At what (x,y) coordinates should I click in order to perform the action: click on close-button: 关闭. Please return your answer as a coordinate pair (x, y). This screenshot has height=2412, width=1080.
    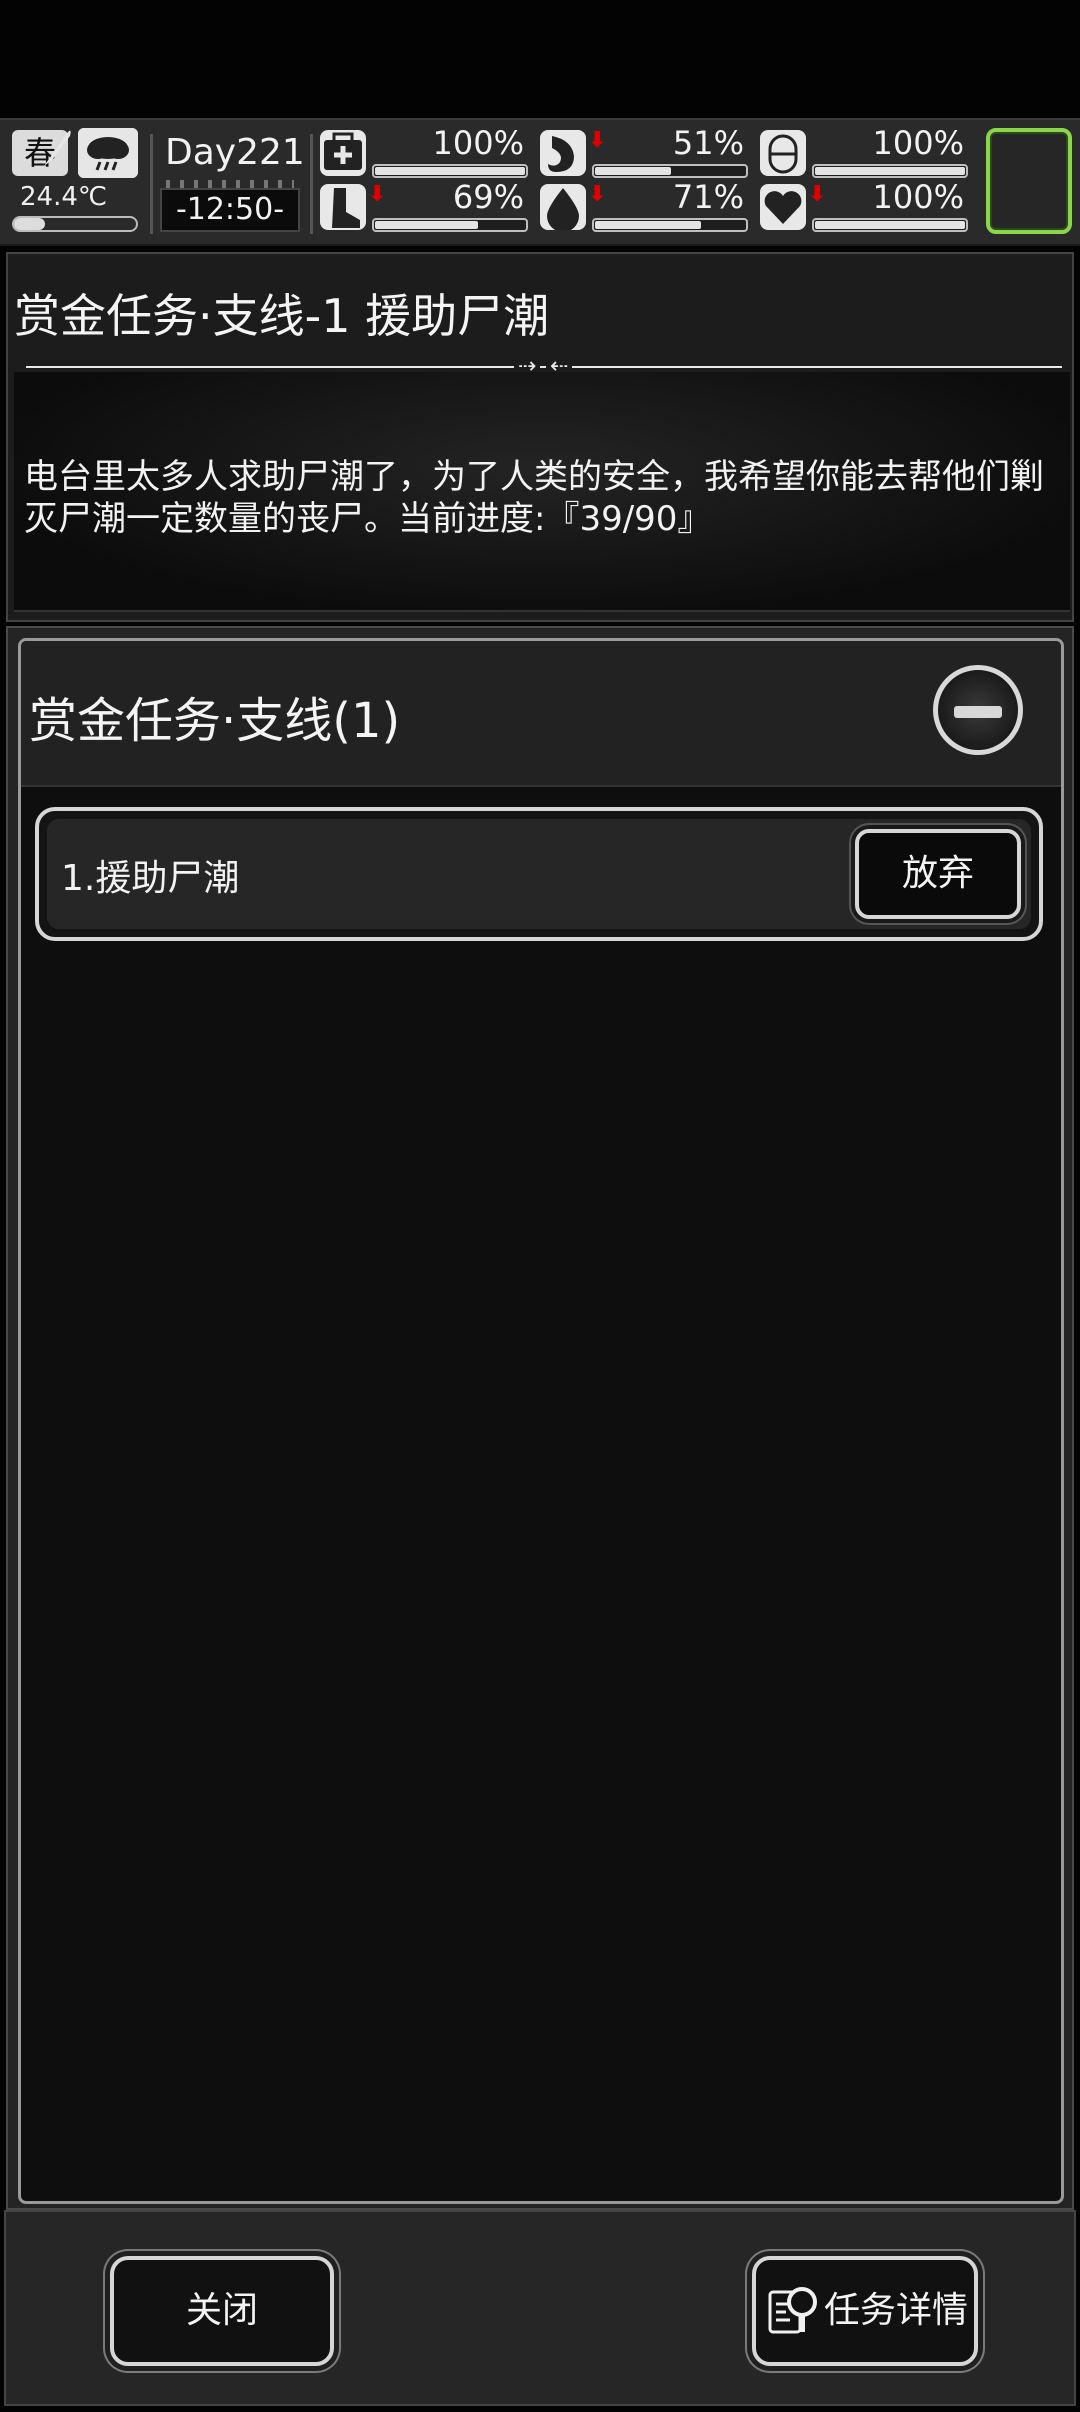
    Looking at the image, I should click on (222, 2311).